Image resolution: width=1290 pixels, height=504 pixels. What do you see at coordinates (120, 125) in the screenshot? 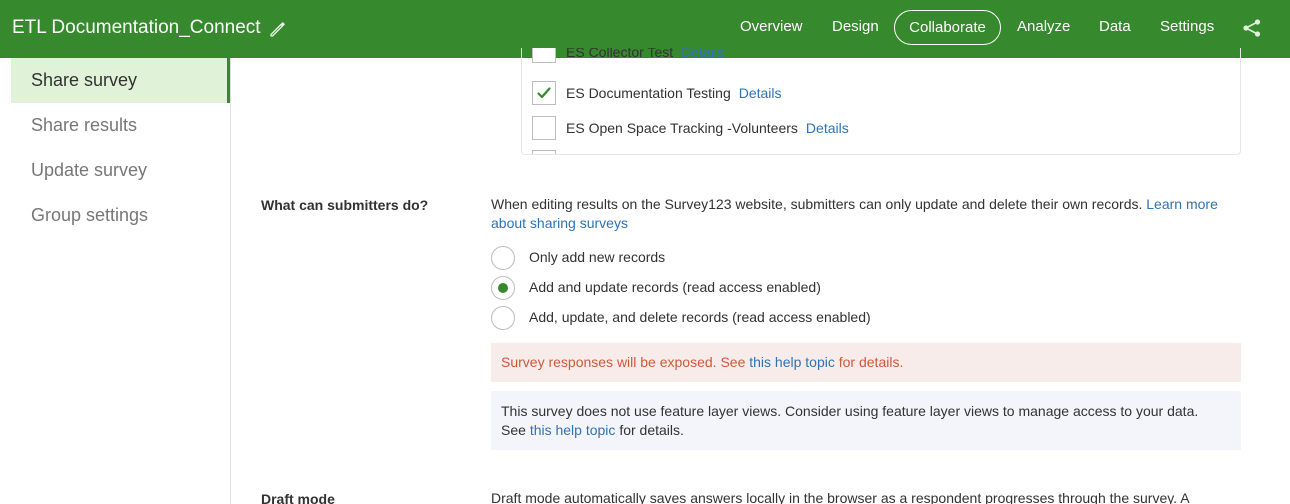
I see `sidebar-item-share-results: Share results` at bounding box center [120, 125].